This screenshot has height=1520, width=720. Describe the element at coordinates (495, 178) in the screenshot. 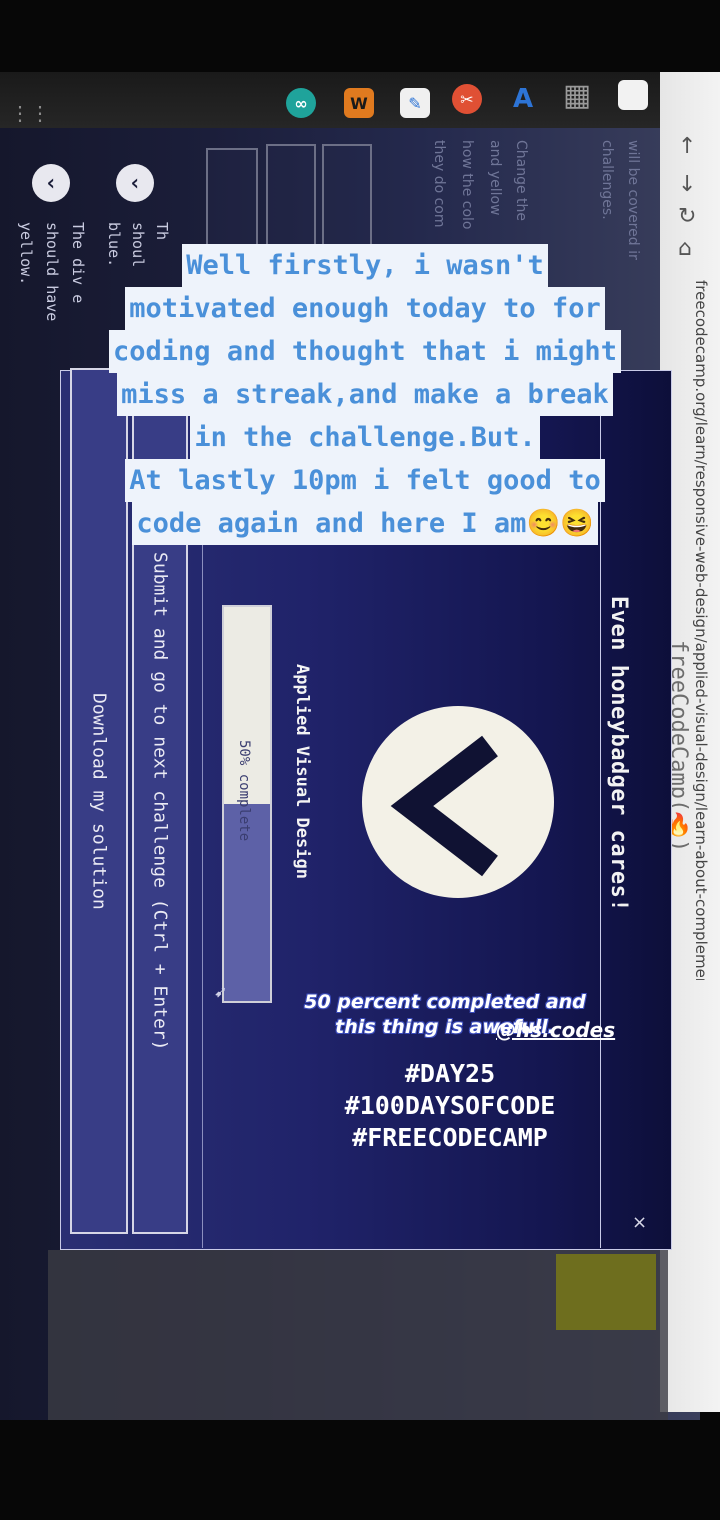

I see `description-line: and yellow` at that location.